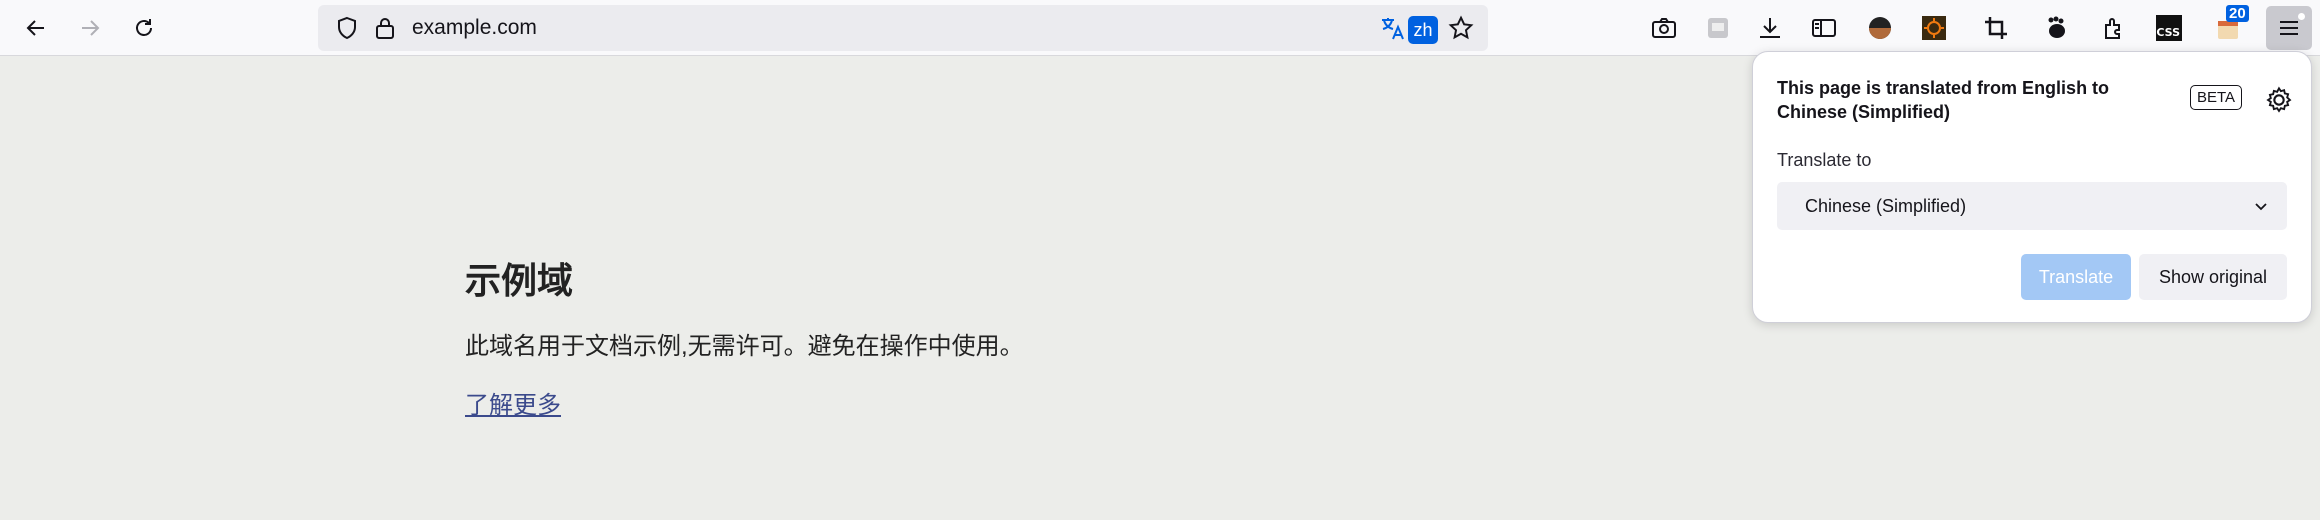 The width and height of the screenshot is (2320, 520). I want to click on back-button, so click(36, 28).